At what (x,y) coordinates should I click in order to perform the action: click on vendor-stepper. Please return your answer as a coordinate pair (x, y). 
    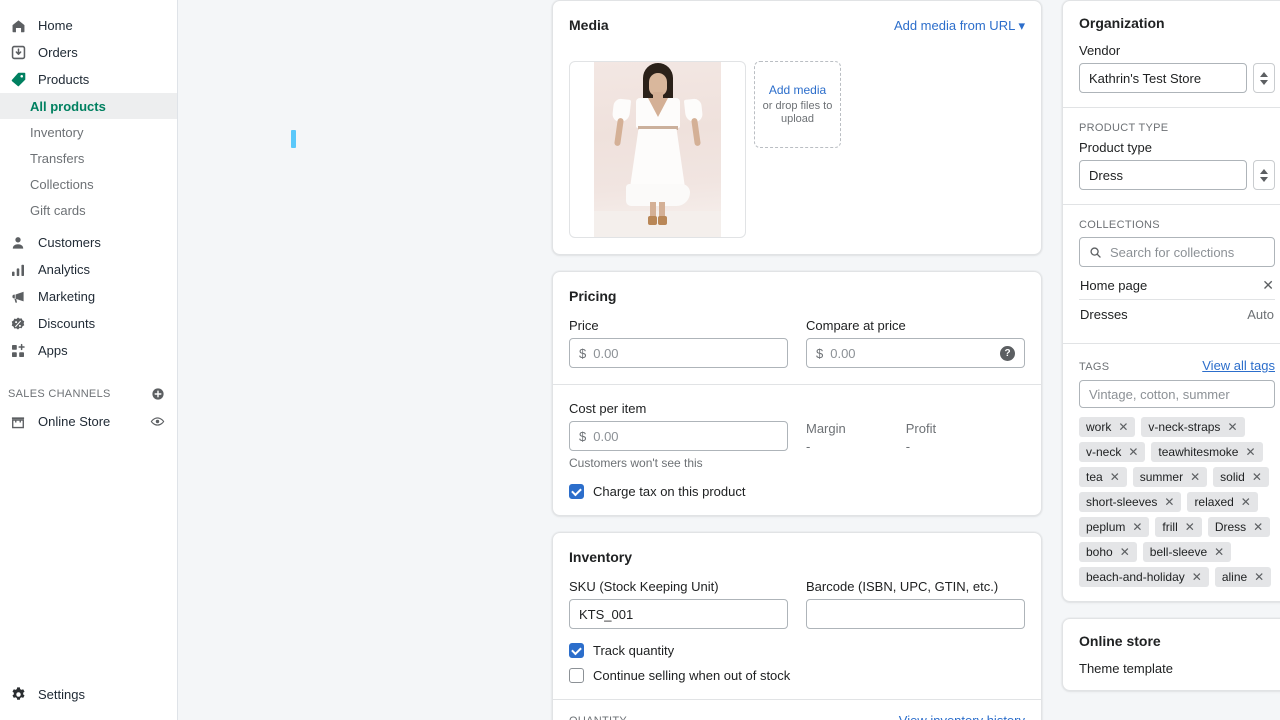
    Looking at the image, I should click on (1264, 78).